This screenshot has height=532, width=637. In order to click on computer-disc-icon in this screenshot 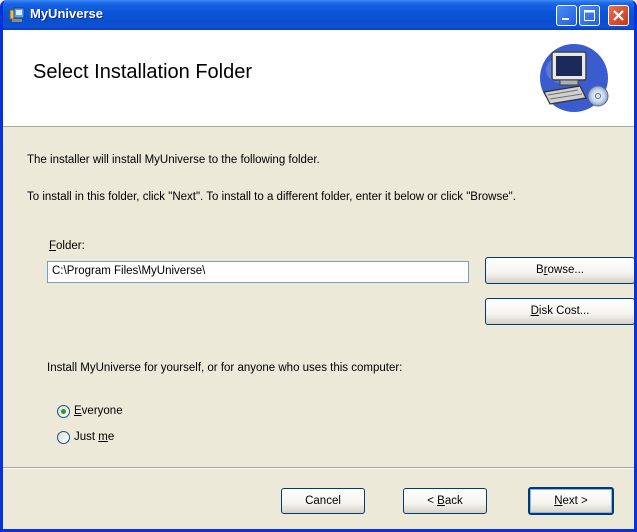, I will do `click(574, 78)`.